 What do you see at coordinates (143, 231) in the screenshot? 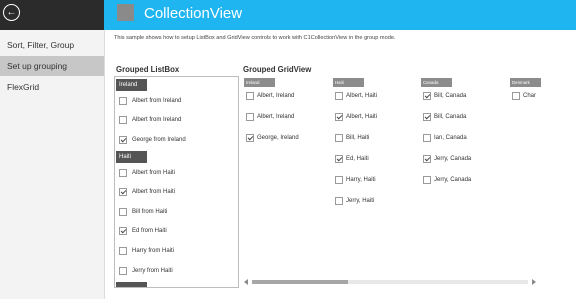
I see `list-item: Ed from Haiti` at bounding box center [143, 231].